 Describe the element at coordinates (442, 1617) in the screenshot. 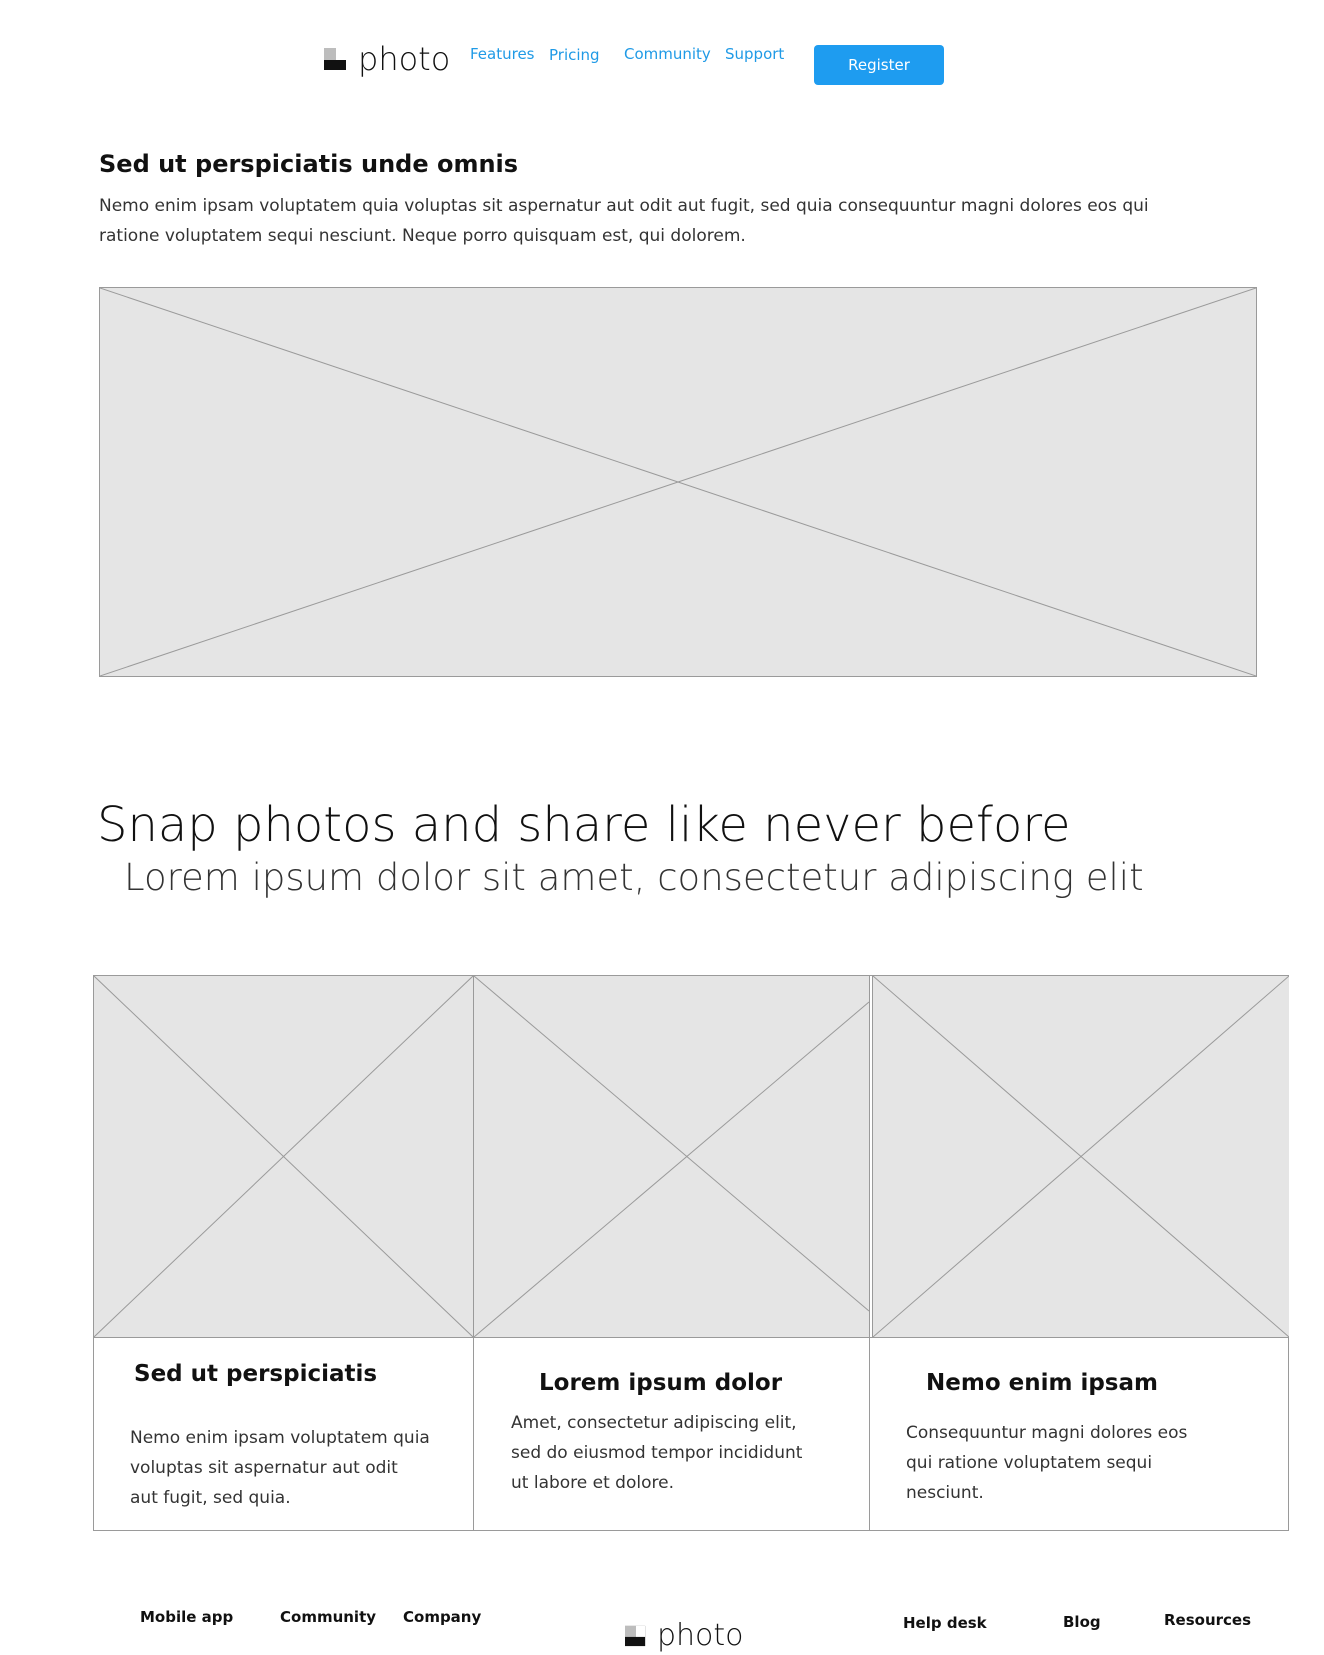

I see `footer-link-company: Company` at that location.